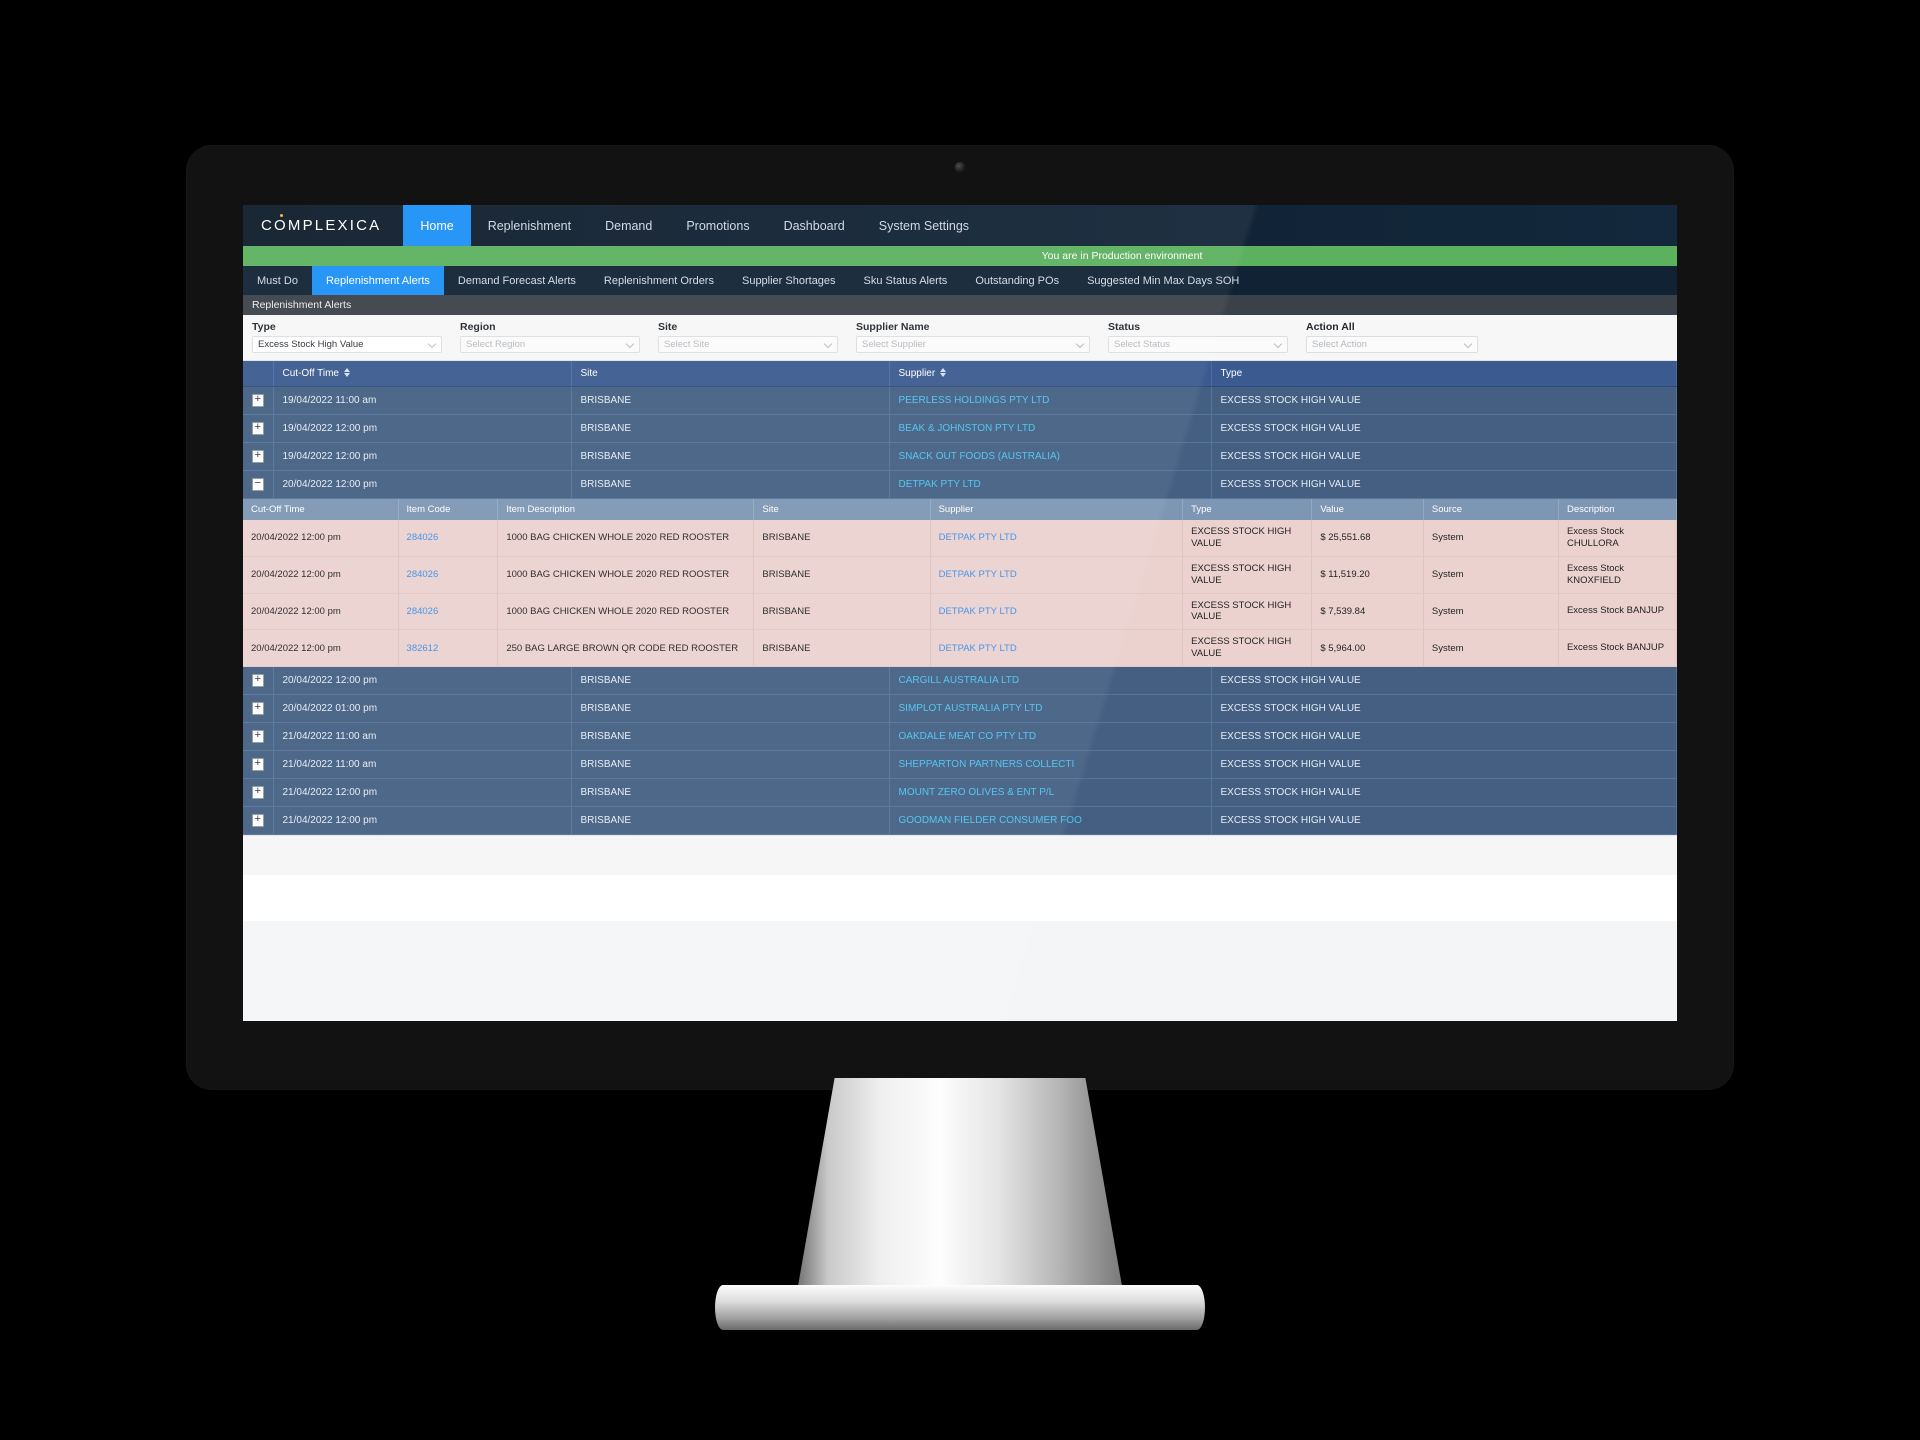  What do you see at coordinates (1017, 280) in the screenshot?
I see `tab-outstanding-pos: Outstanding POs` at bounding box center [1017, 280].